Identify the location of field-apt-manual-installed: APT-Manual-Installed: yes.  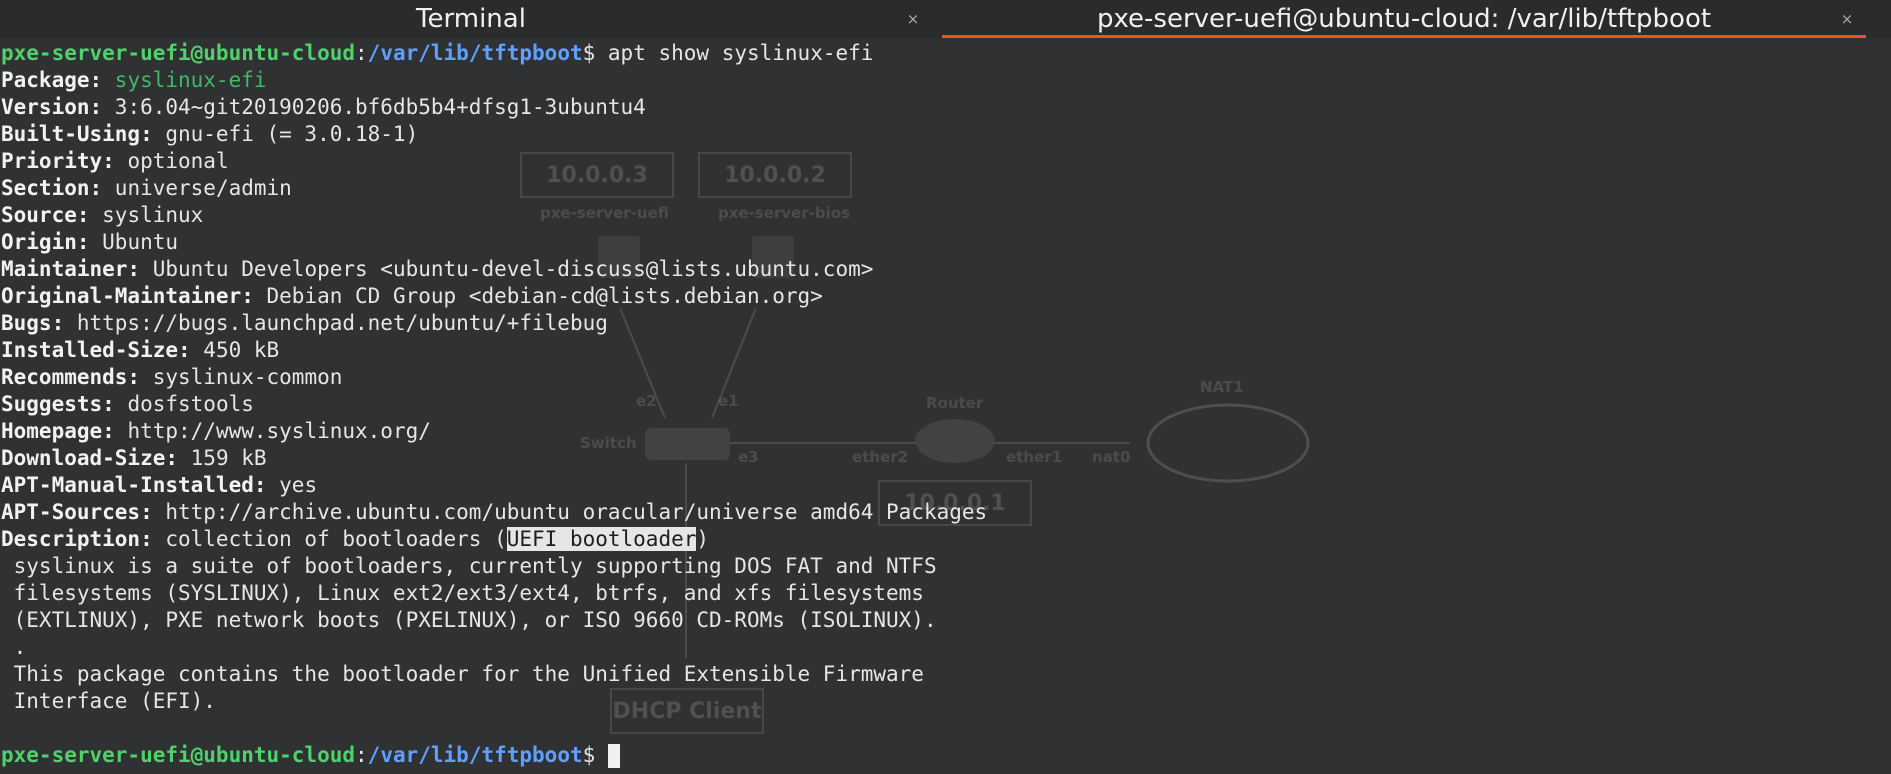
(159, 485).